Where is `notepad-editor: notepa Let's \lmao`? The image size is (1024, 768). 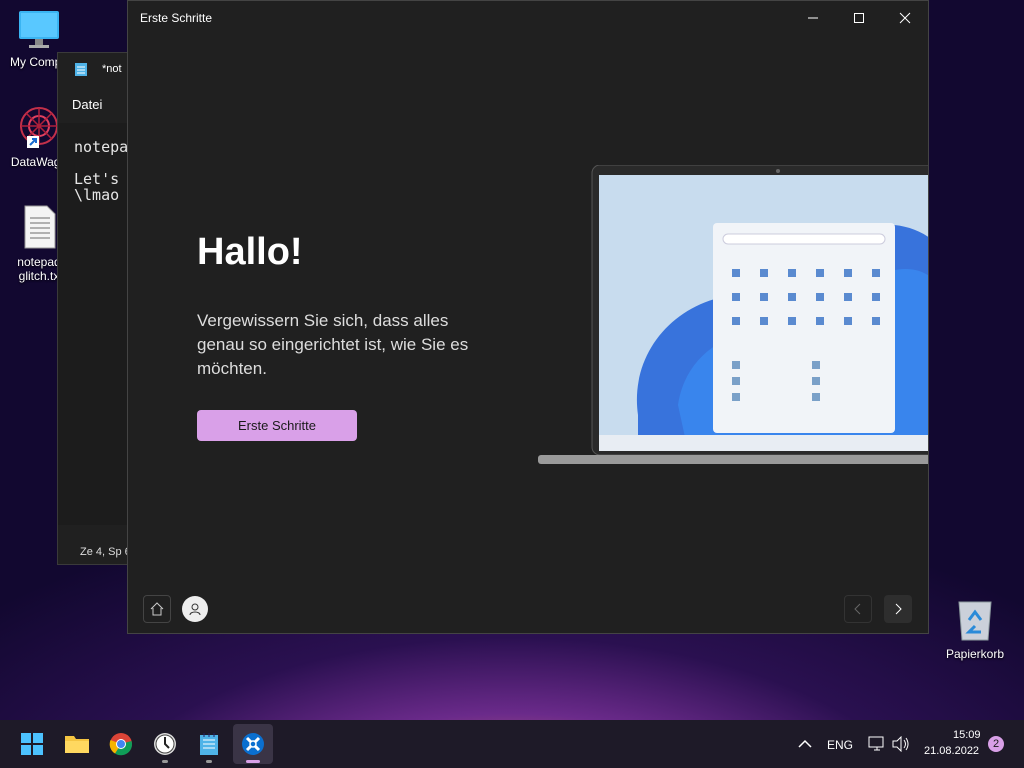 notepad-editor: notepa Let's \lmao is located at coordinates (93, 324).